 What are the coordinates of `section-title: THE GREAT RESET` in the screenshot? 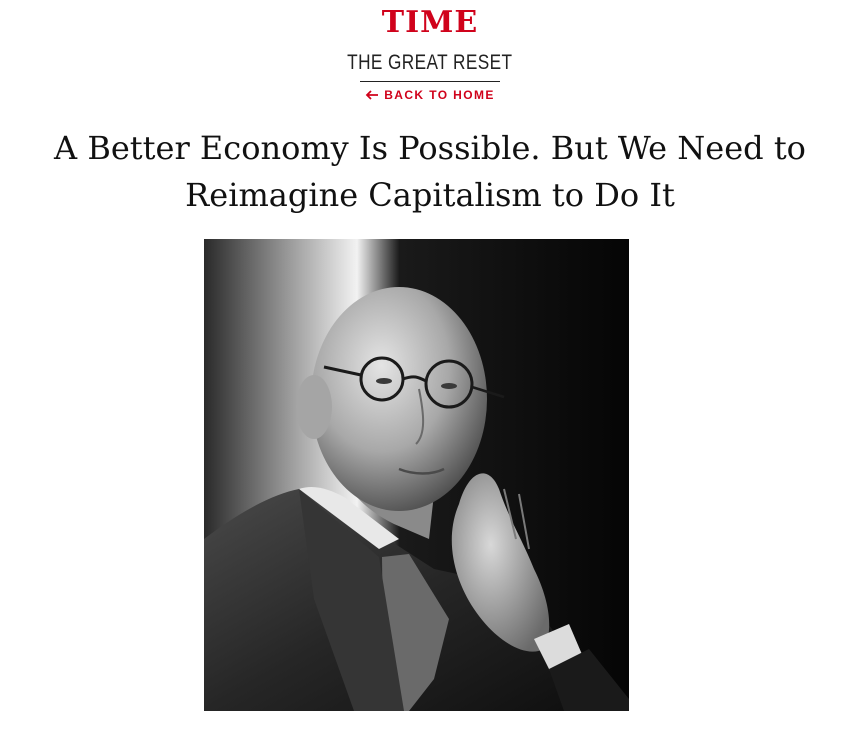 It's located at (430, 62).